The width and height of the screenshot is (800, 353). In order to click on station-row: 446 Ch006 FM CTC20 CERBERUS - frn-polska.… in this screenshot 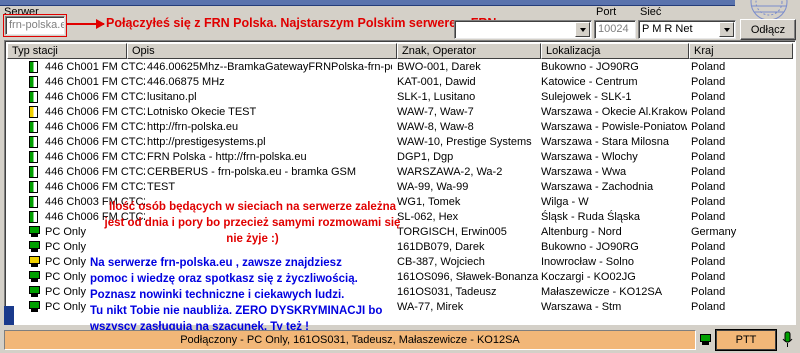, I will do `click(401, 172)`.